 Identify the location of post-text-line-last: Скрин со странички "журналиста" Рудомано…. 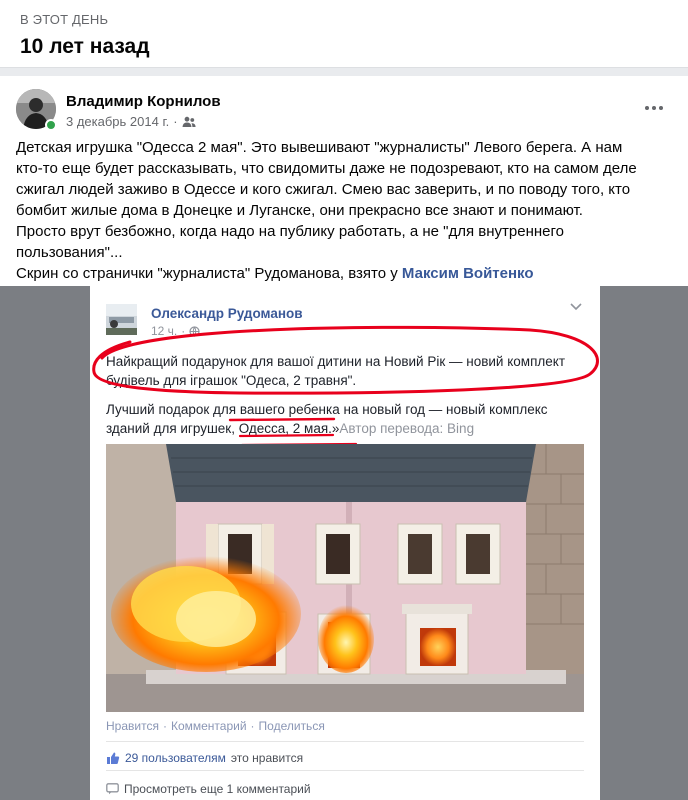
(346, 273).